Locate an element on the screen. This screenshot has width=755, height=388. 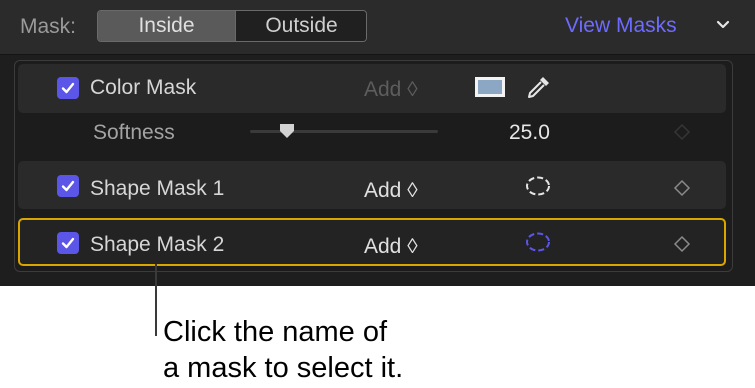
shape-mask-2-checkbox is located at coordinates (68, 243).